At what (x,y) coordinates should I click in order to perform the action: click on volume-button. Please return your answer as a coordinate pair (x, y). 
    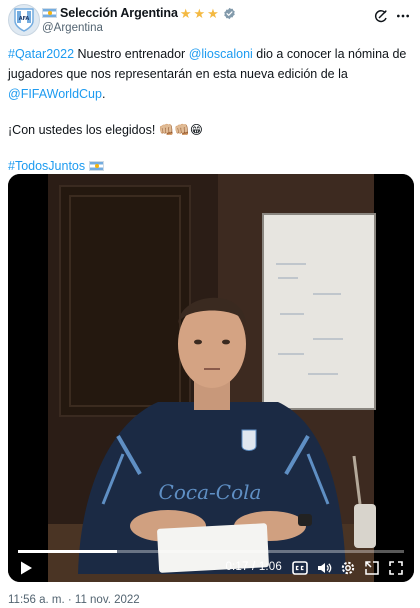
    Looking at the image, I should click on (324, 568).